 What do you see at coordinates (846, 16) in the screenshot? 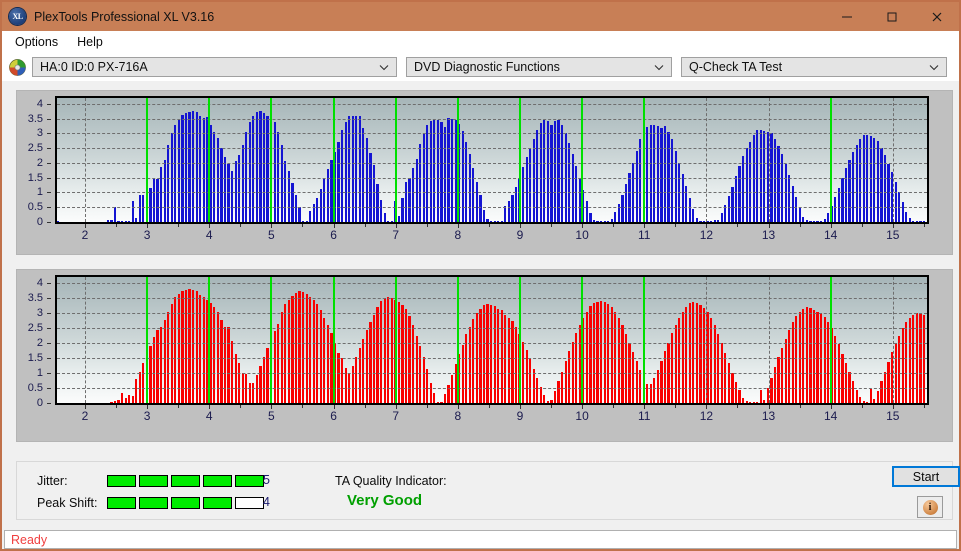
I see `minimize-icon` at bounding box center [846, 16].